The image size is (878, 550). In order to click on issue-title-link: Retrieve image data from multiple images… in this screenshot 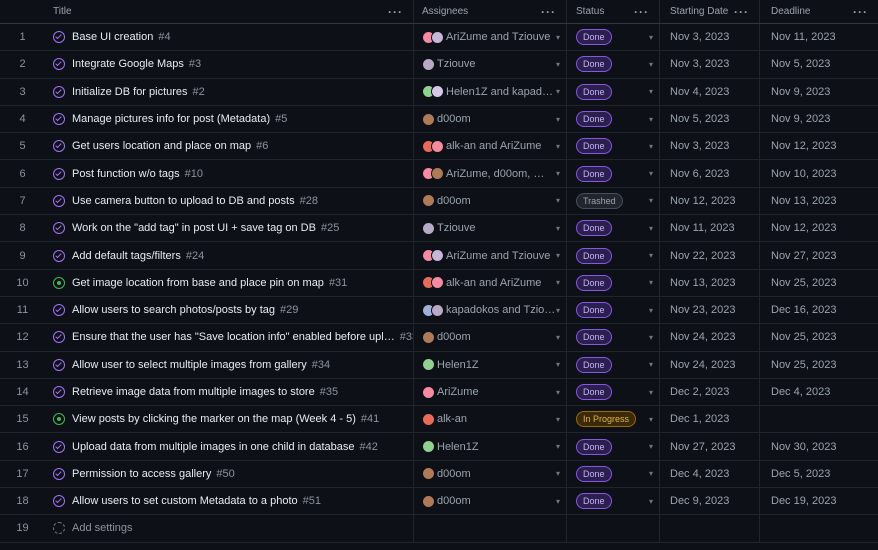, I will do `click(193, 392)`.